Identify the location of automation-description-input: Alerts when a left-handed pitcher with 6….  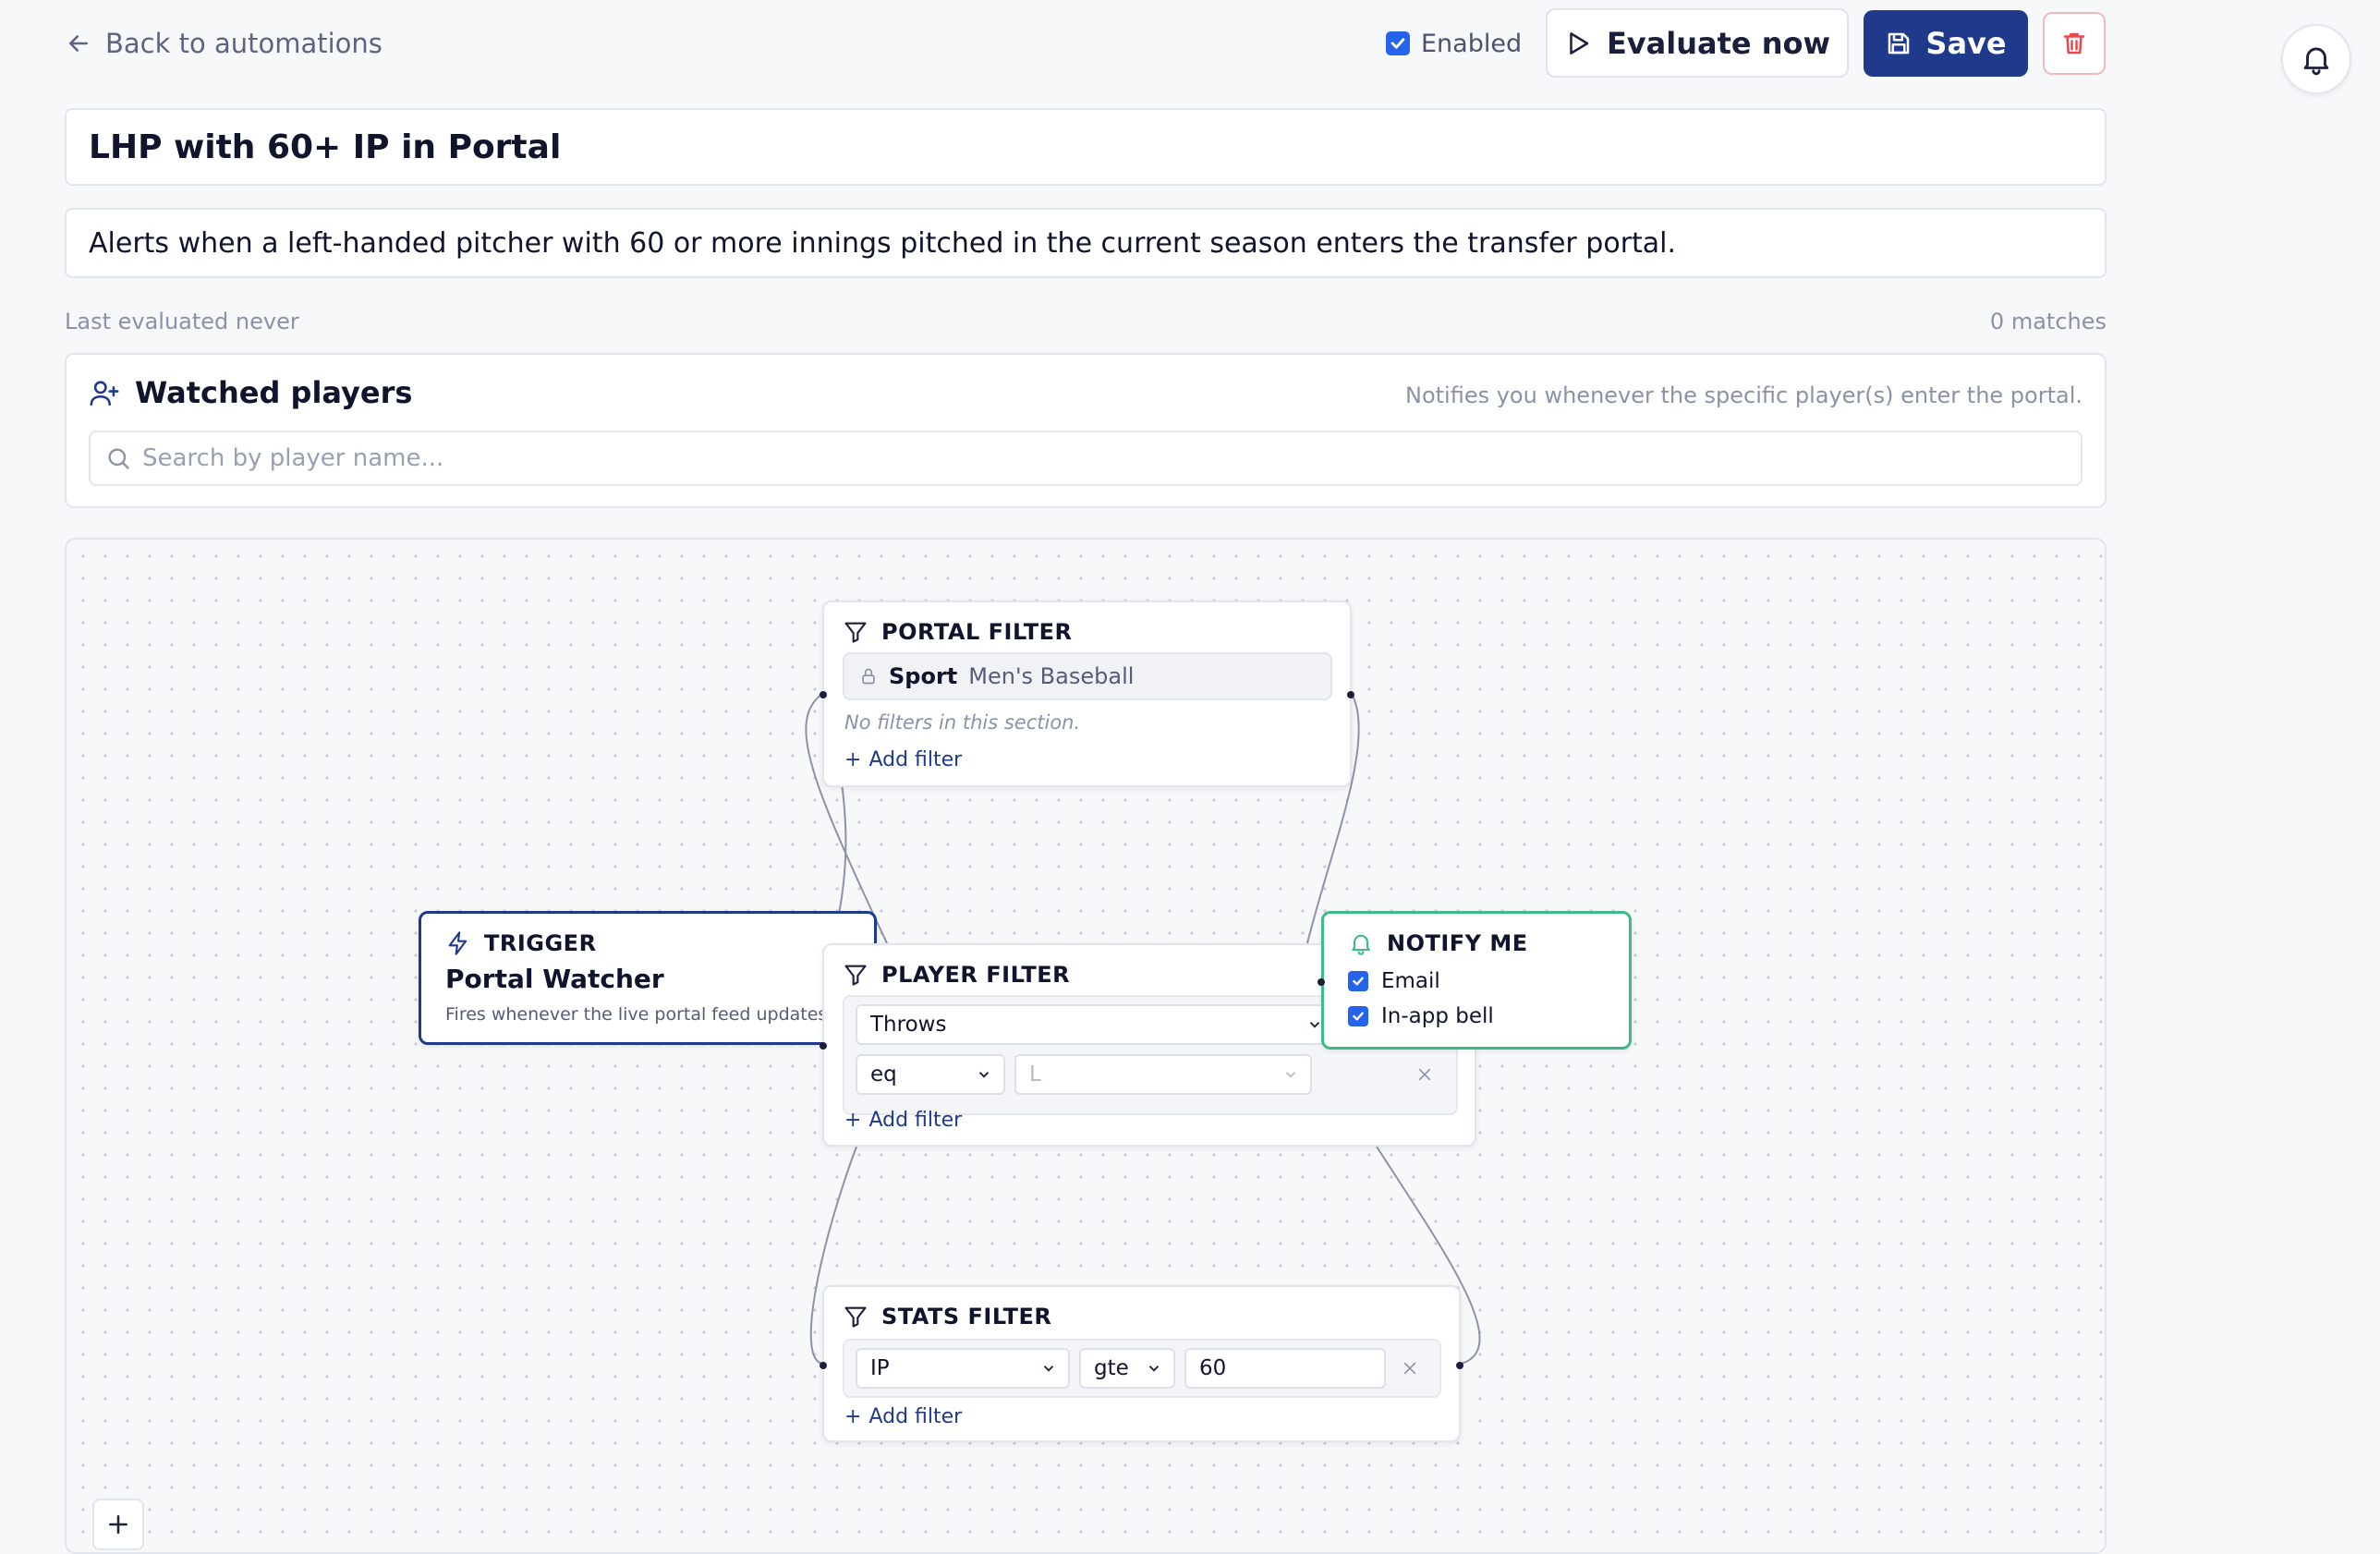
(1086, 243).